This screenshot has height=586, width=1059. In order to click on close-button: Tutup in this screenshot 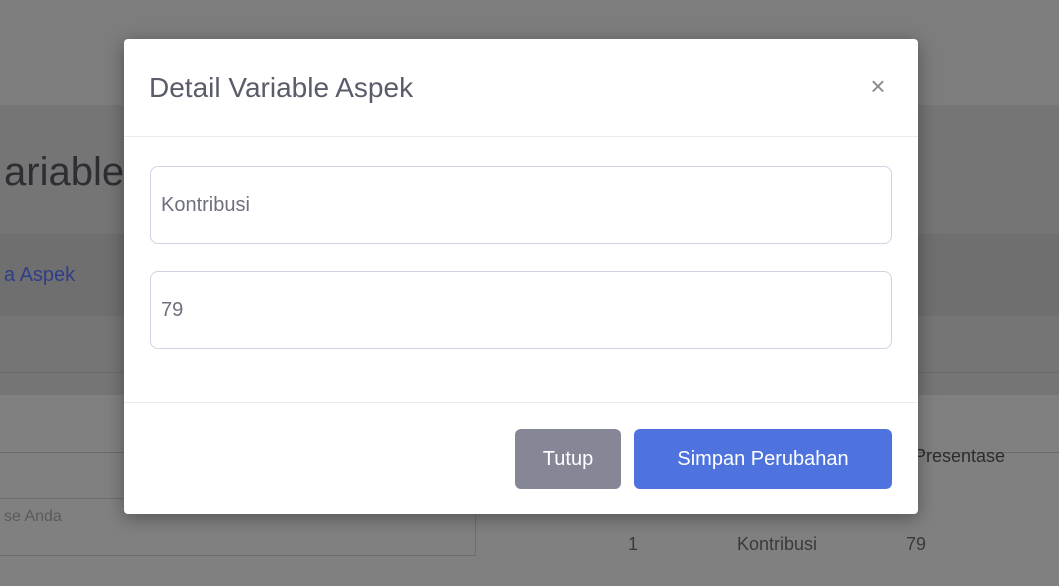, I will do `click(568, 459)`.